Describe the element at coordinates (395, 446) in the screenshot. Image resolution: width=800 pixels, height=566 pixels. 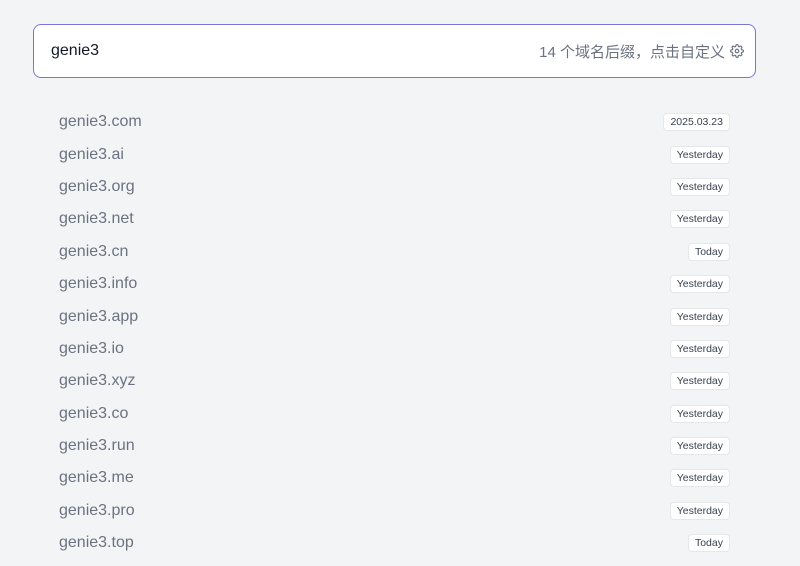
I see `domain-row: genie3.run Yesterday` at that location.